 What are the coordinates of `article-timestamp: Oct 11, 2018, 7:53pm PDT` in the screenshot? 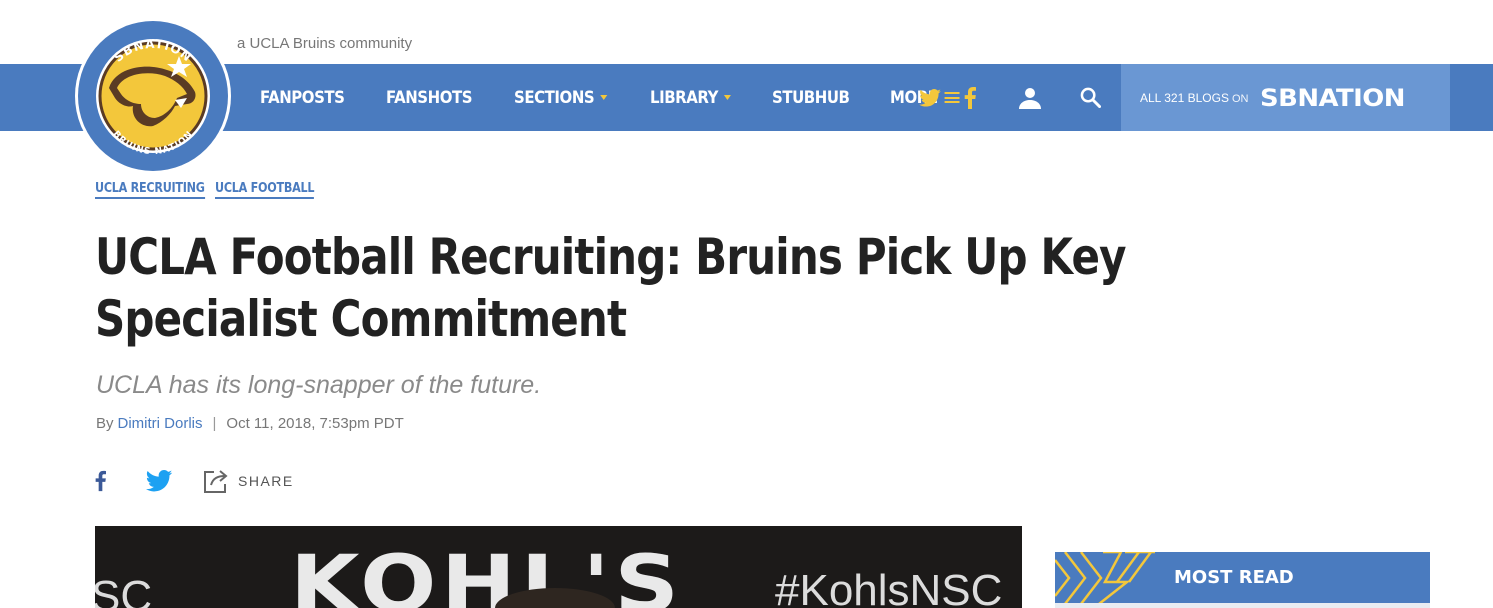 It's located at (315, 423).